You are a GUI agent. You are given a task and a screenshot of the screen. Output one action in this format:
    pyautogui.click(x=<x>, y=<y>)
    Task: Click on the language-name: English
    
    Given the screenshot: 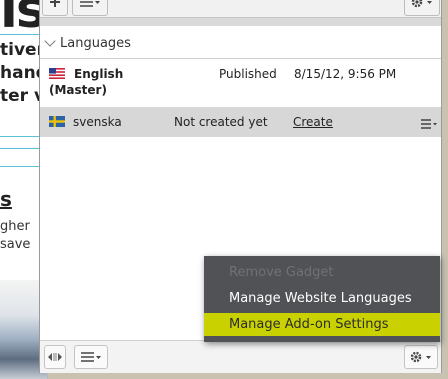 What is the action you would take?
    pyautogui.click(x=99, y=74)
    